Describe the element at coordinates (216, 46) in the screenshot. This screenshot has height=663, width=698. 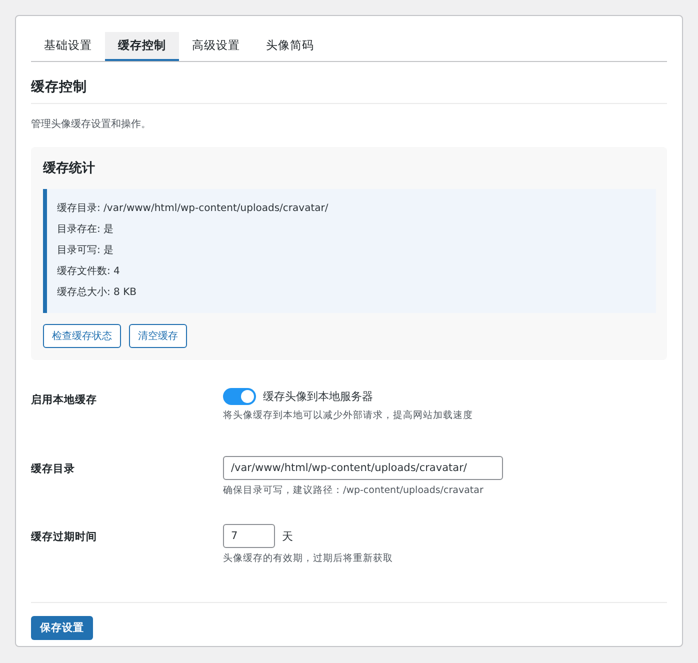
I see `tab: 高级设置` at that location.